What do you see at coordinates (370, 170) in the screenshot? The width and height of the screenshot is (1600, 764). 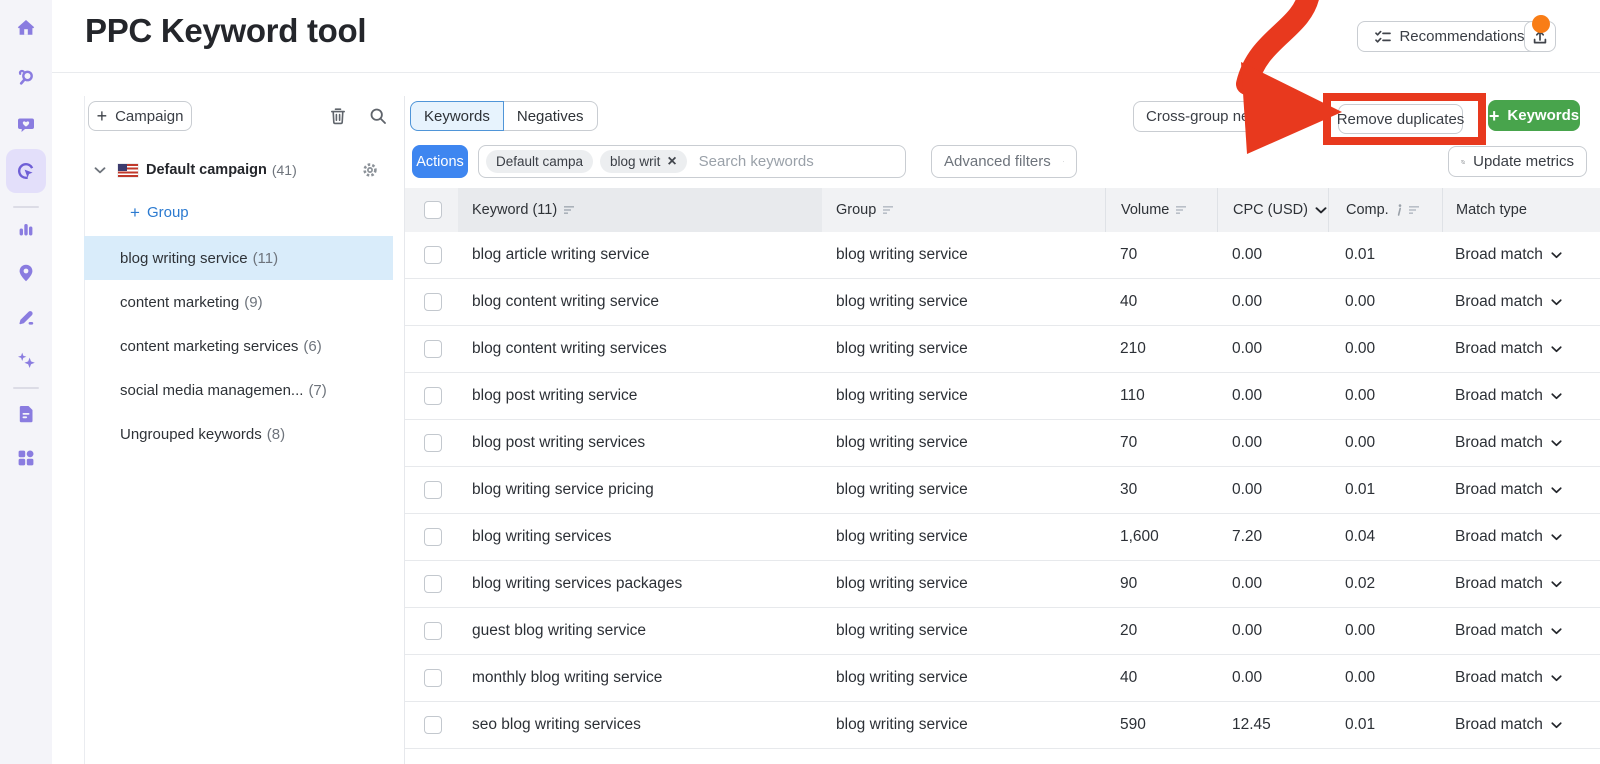 I see `gear-icon` at bounding box center [370, 170].